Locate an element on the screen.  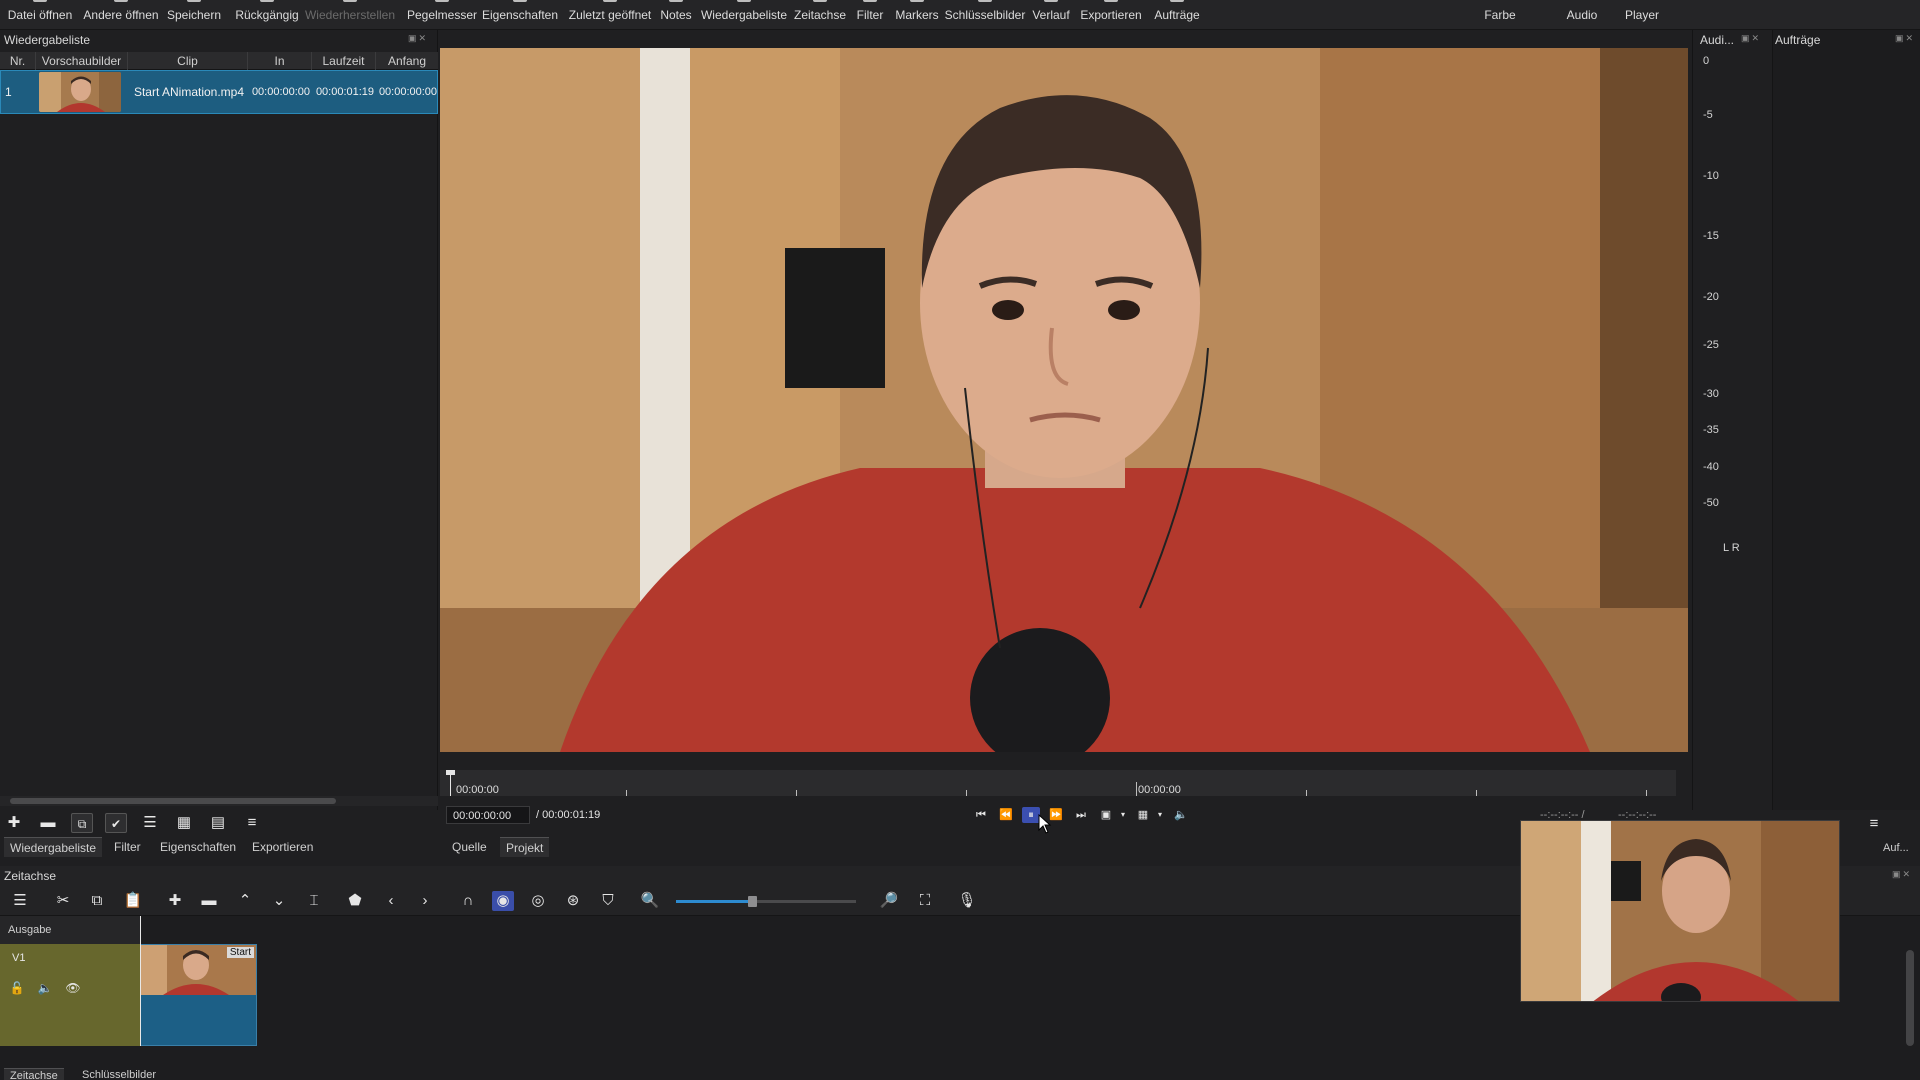
timeline-dock-buttons: ▣✕ is located at coordinates (1902, 874).